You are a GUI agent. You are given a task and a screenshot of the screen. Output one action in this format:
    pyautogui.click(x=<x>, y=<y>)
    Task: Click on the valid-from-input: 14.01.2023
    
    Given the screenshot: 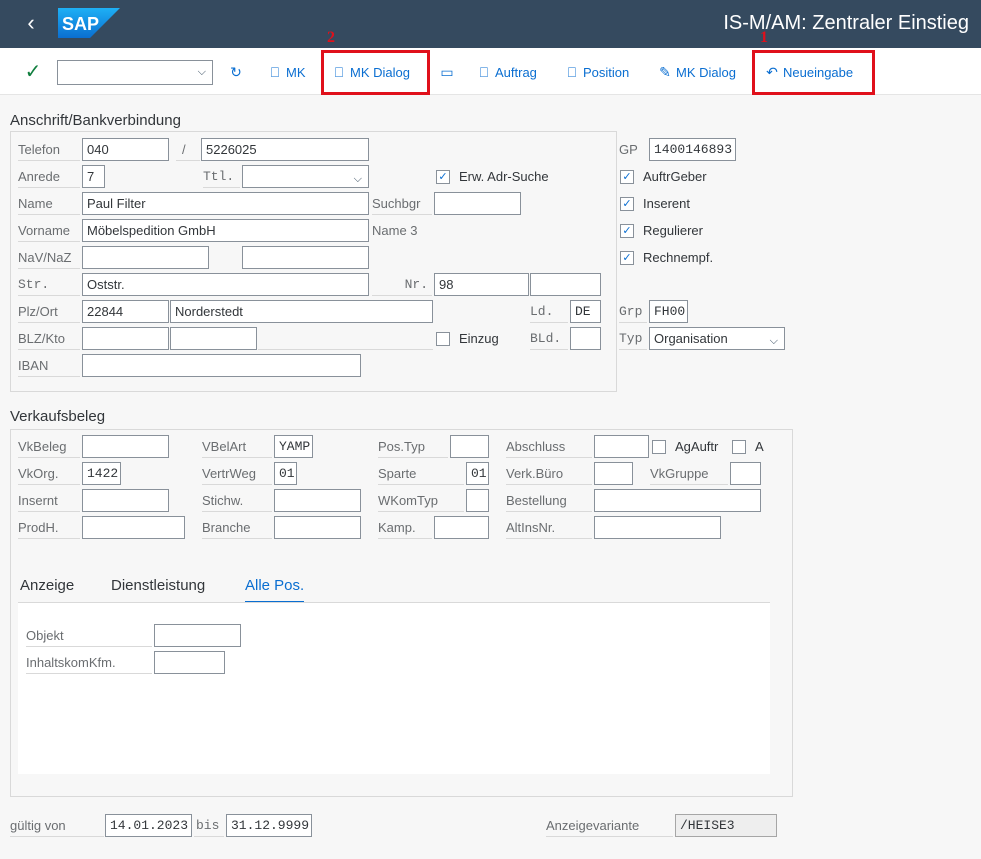 What is the action you would take?
    pyautogui.click(x=148, y=825)
    